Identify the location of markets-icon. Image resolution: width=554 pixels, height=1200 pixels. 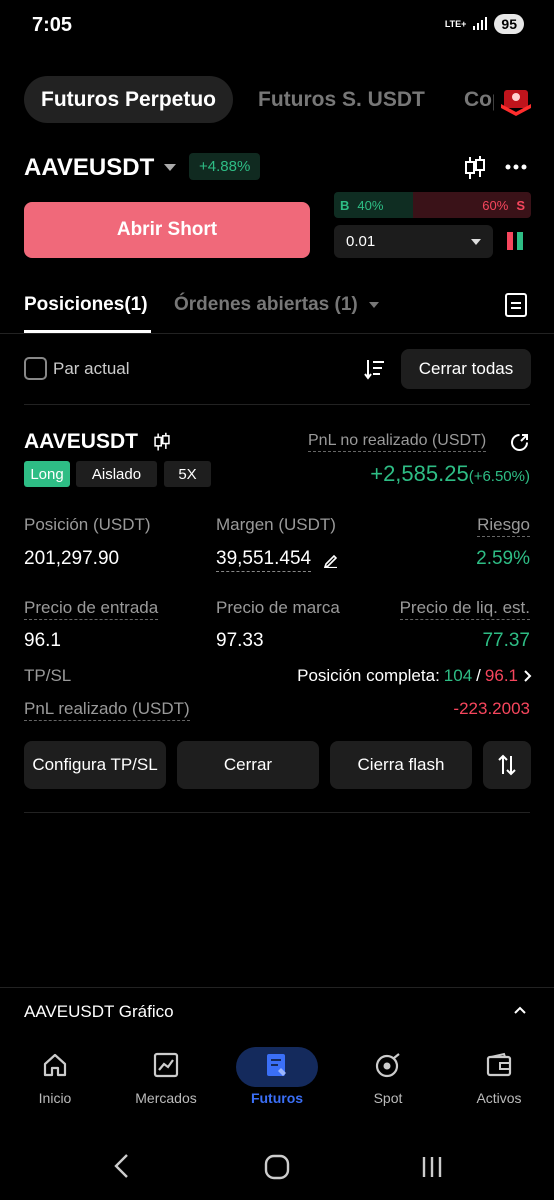
(166, 1065).